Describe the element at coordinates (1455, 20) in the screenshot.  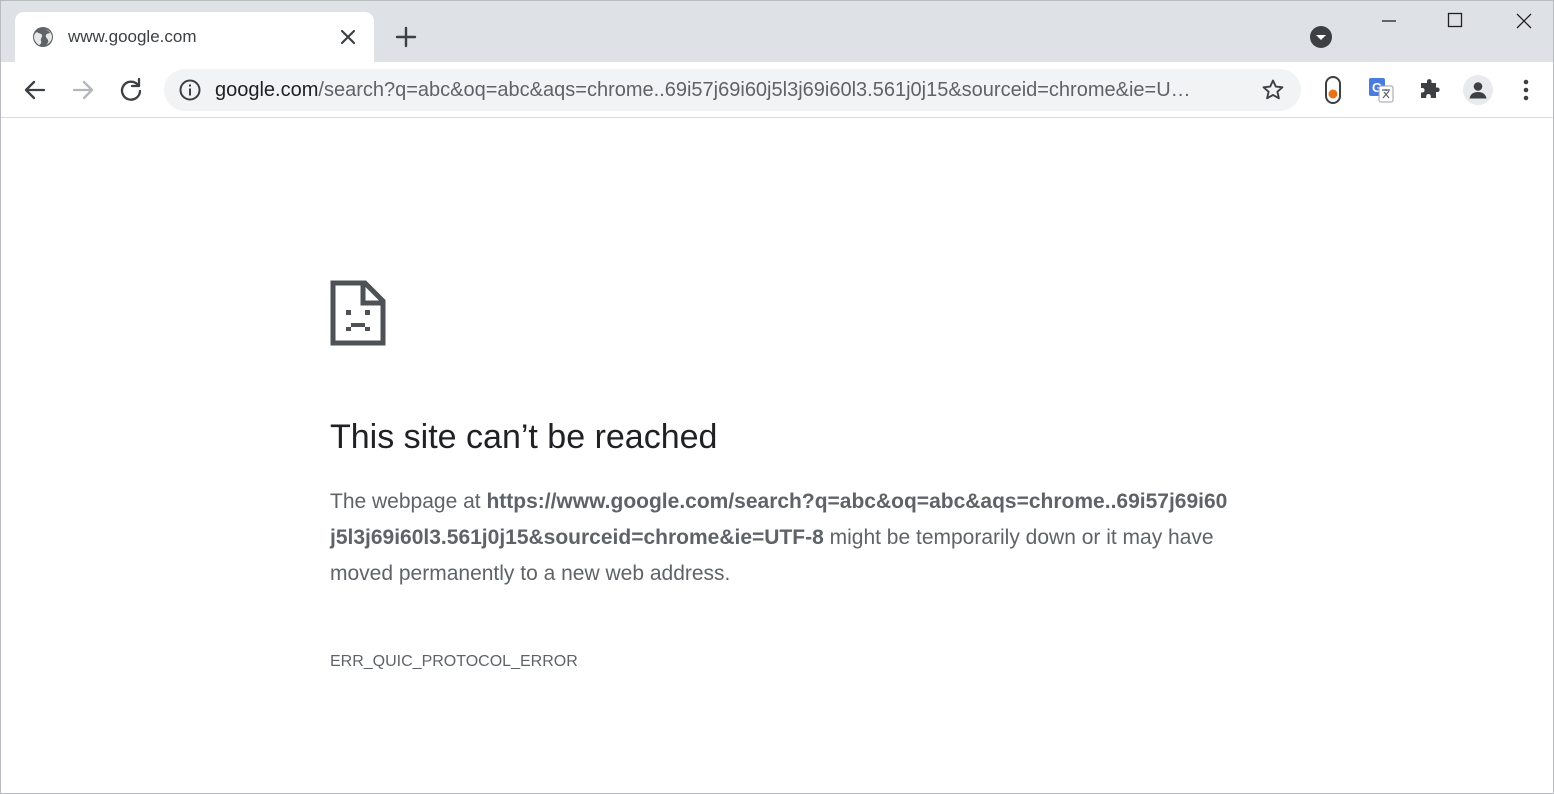
I see `maximize-icon` at that location.